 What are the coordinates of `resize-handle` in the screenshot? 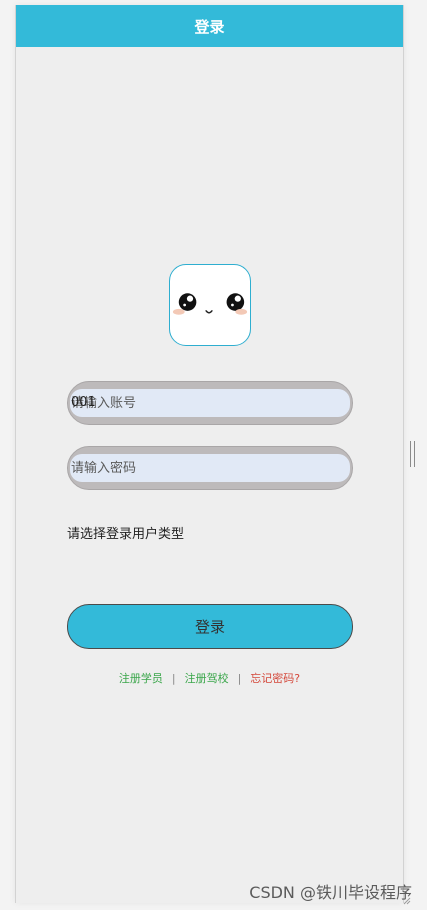 It's located at (412, 454).